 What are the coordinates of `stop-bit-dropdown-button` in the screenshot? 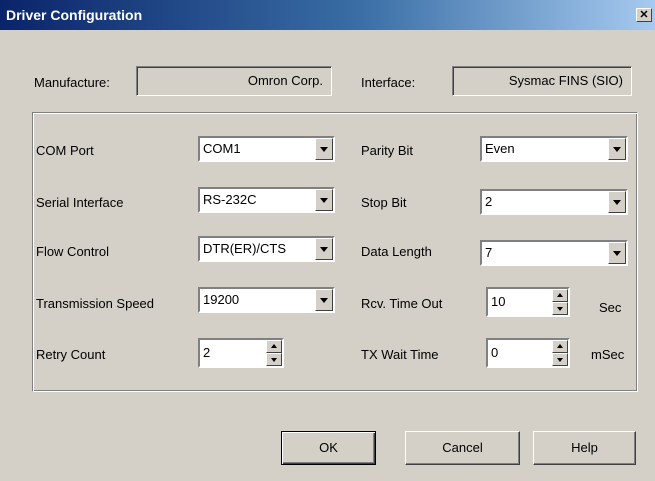 It's located at (617, 202).